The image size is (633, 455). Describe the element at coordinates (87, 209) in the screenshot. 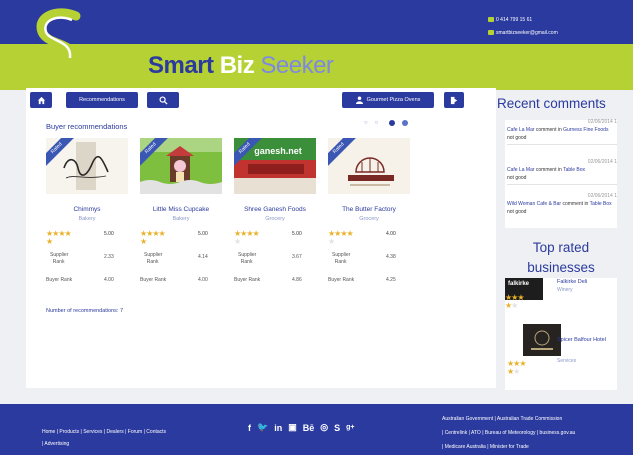

I see `business-name: Chimmys` at that location.